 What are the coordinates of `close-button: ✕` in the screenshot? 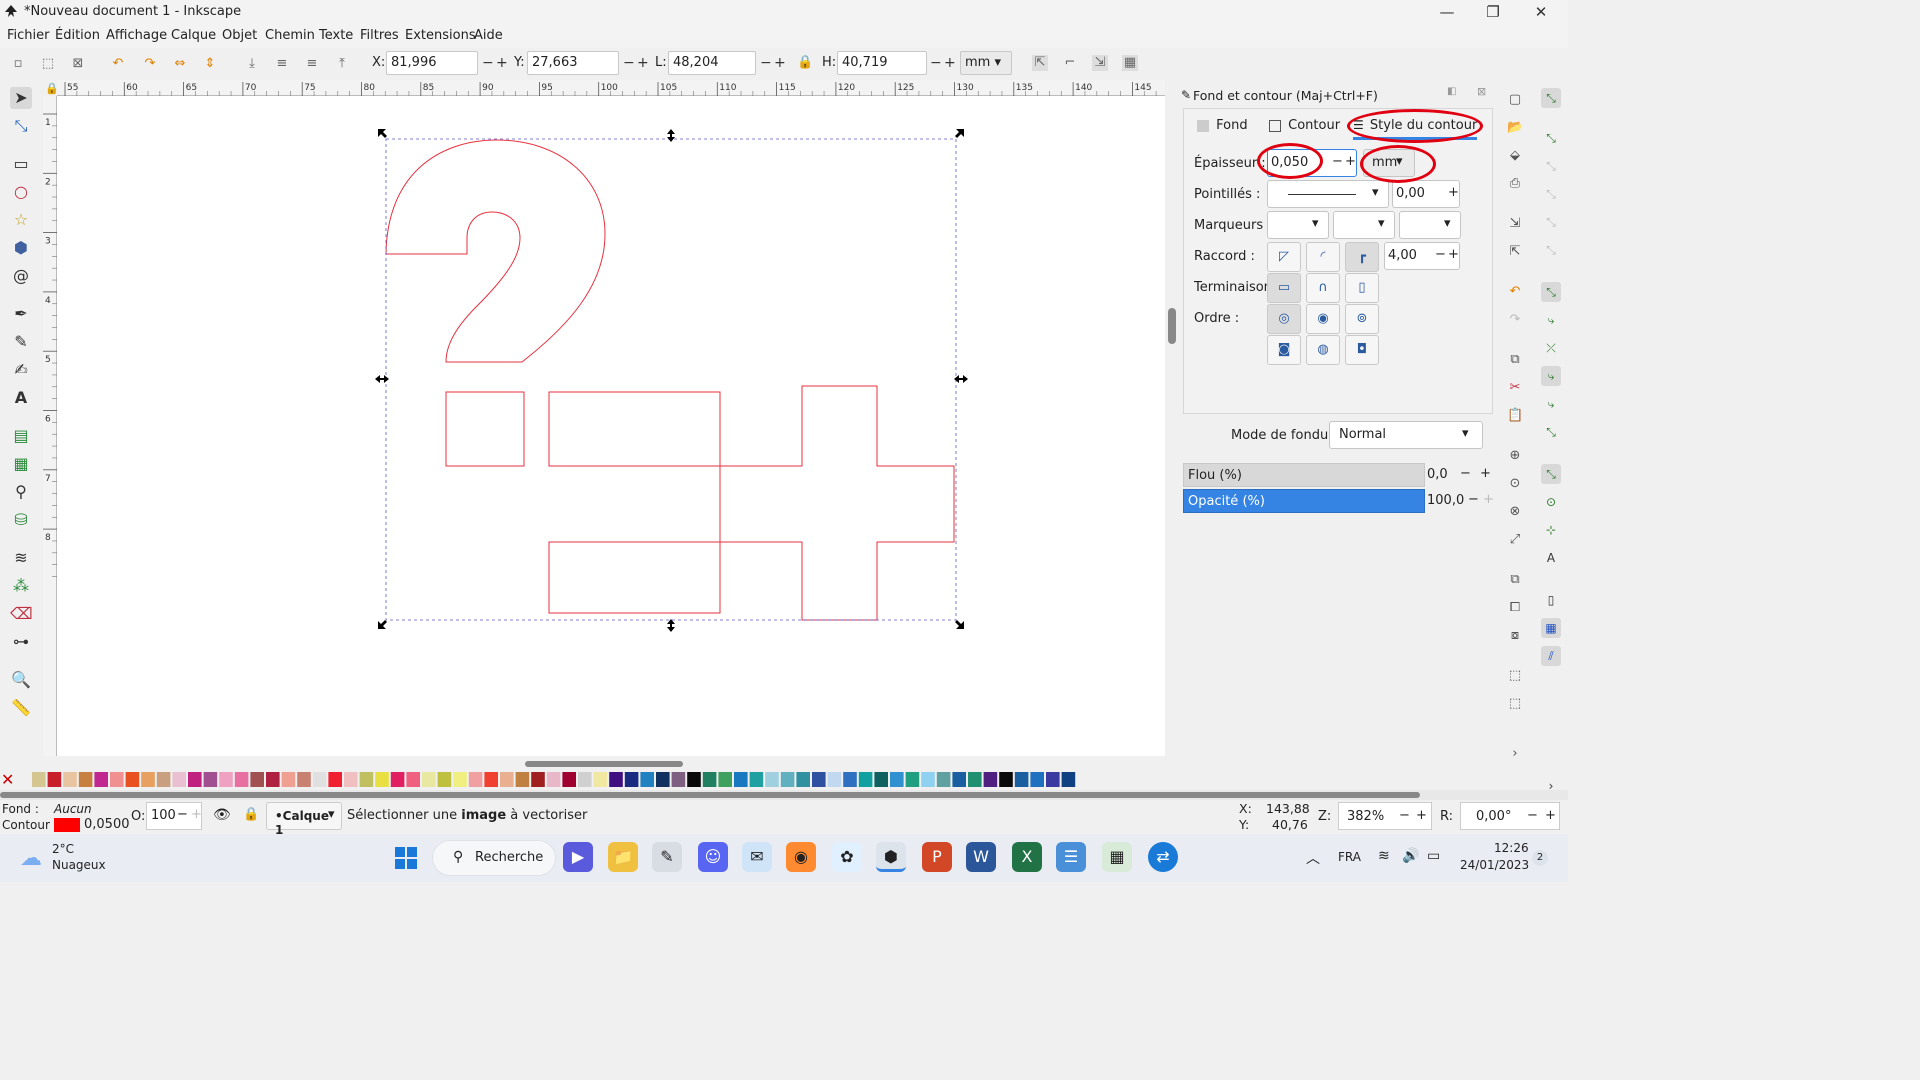 It's located at (1541, 12).